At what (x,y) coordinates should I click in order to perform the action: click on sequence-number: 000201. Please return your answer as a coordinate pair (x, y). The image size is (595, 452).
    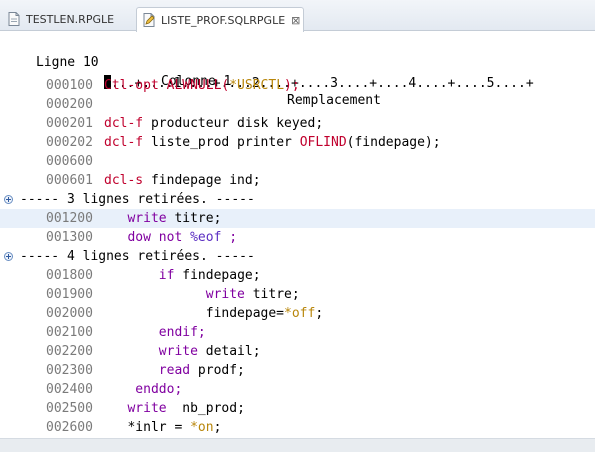
    Looking at the image, I should click on (69, 123).